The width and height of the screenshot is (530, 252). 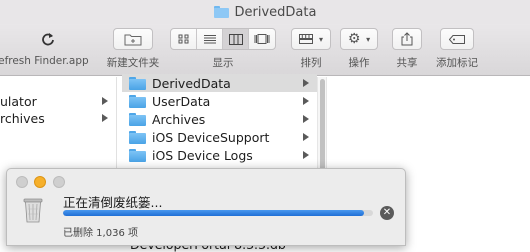 I want to click on arrange-group: ▾ 排列, so click(x=311, y=49).